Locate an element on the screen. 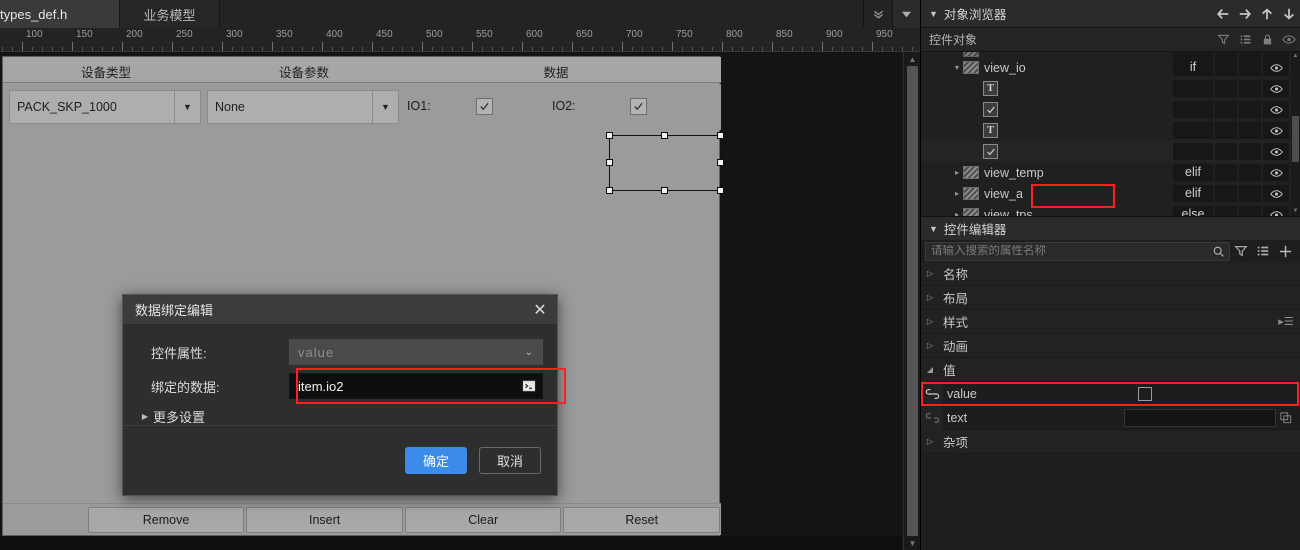 The image size is (1300, 550). property-search-box is located at coordinates (1077, 251).